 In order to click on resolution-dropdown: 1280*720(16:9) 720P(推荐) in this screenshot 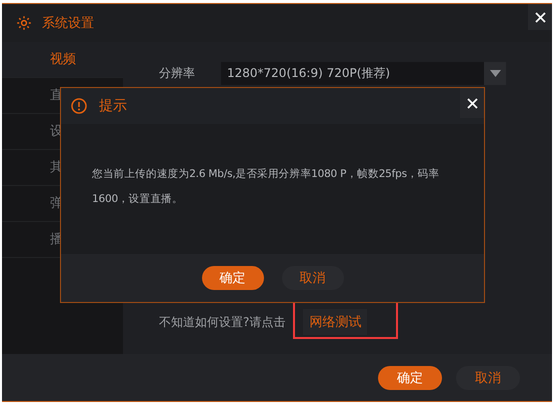, I will do `click(363, 73)`.